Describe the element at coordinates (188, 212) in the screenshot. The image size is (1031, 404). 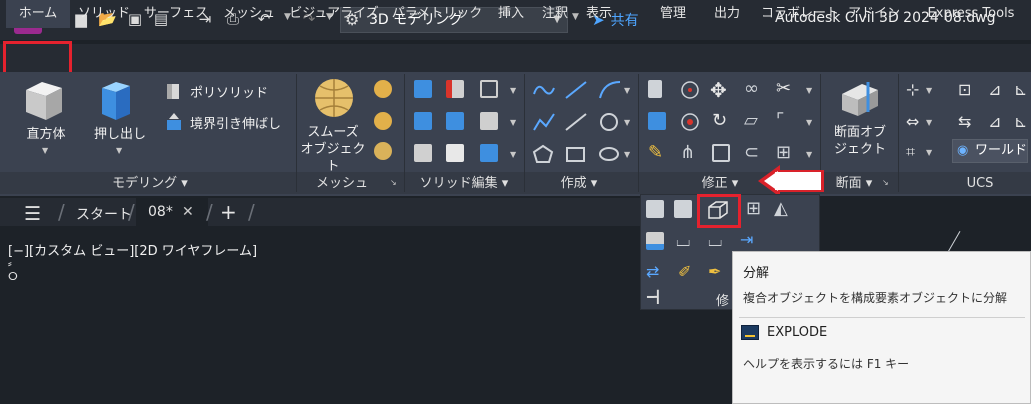
I see `close-tab-icon: ✕` at that location.